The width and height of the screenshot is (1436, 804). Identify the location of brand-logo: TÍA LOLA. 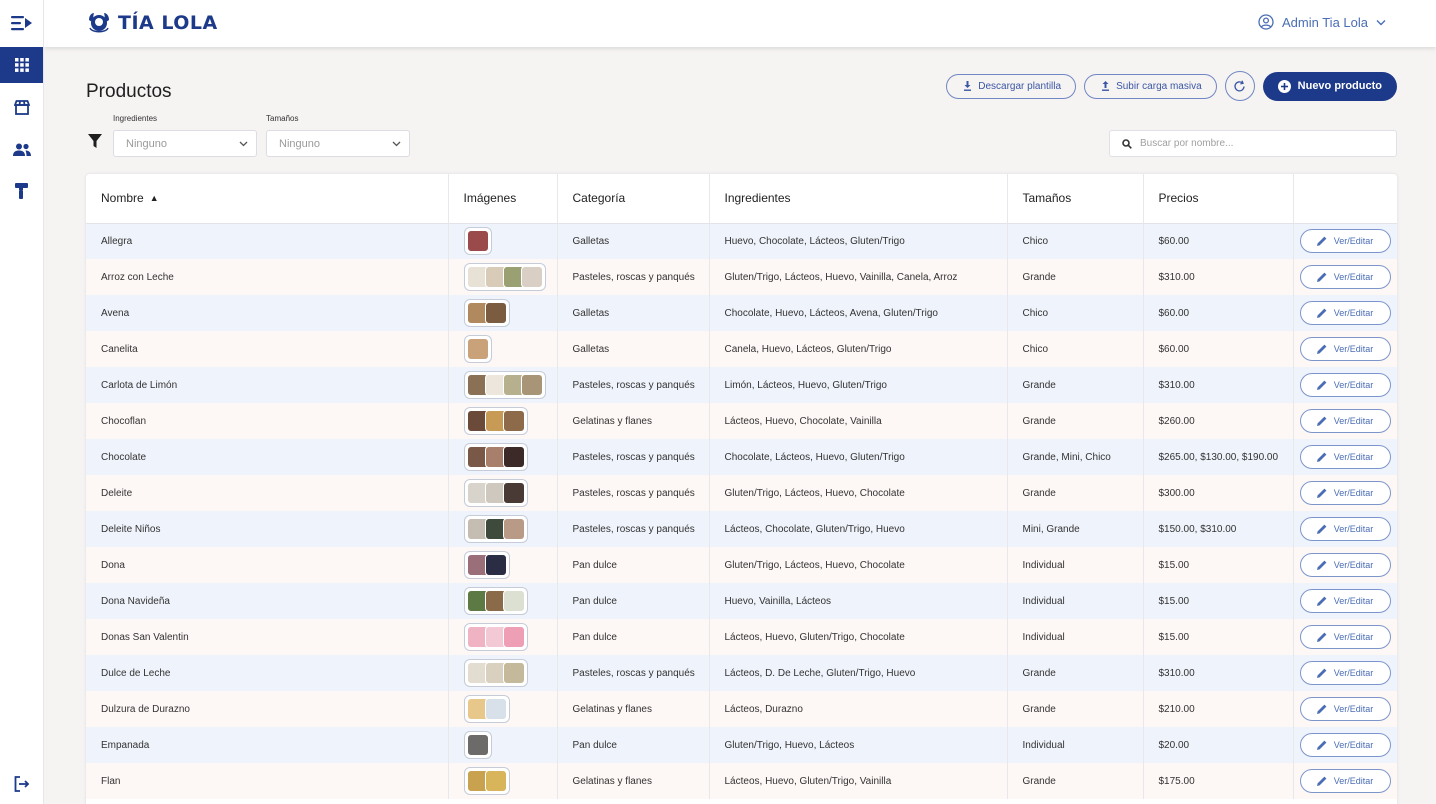
(152, 23).